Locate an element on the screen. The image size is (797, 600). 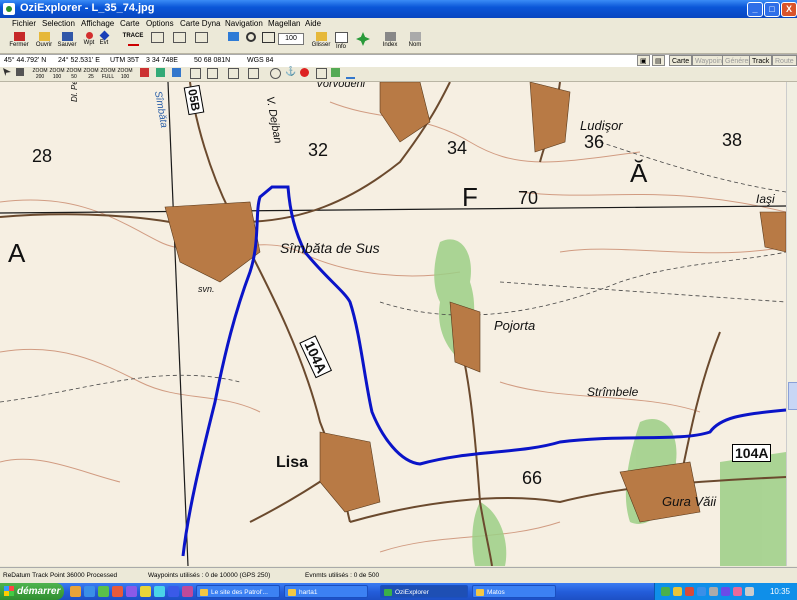
move-arrows-icon is located at coordinates (363, 39).